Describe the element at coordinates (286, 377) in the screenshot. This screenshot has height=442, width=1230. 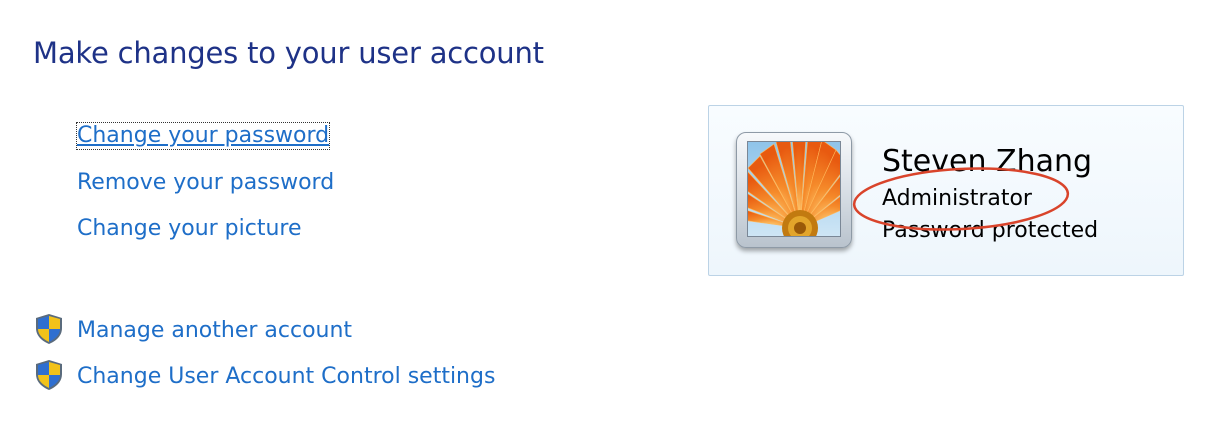
I see `change-uac-settings-link: Change User Account Control settings` at that location.